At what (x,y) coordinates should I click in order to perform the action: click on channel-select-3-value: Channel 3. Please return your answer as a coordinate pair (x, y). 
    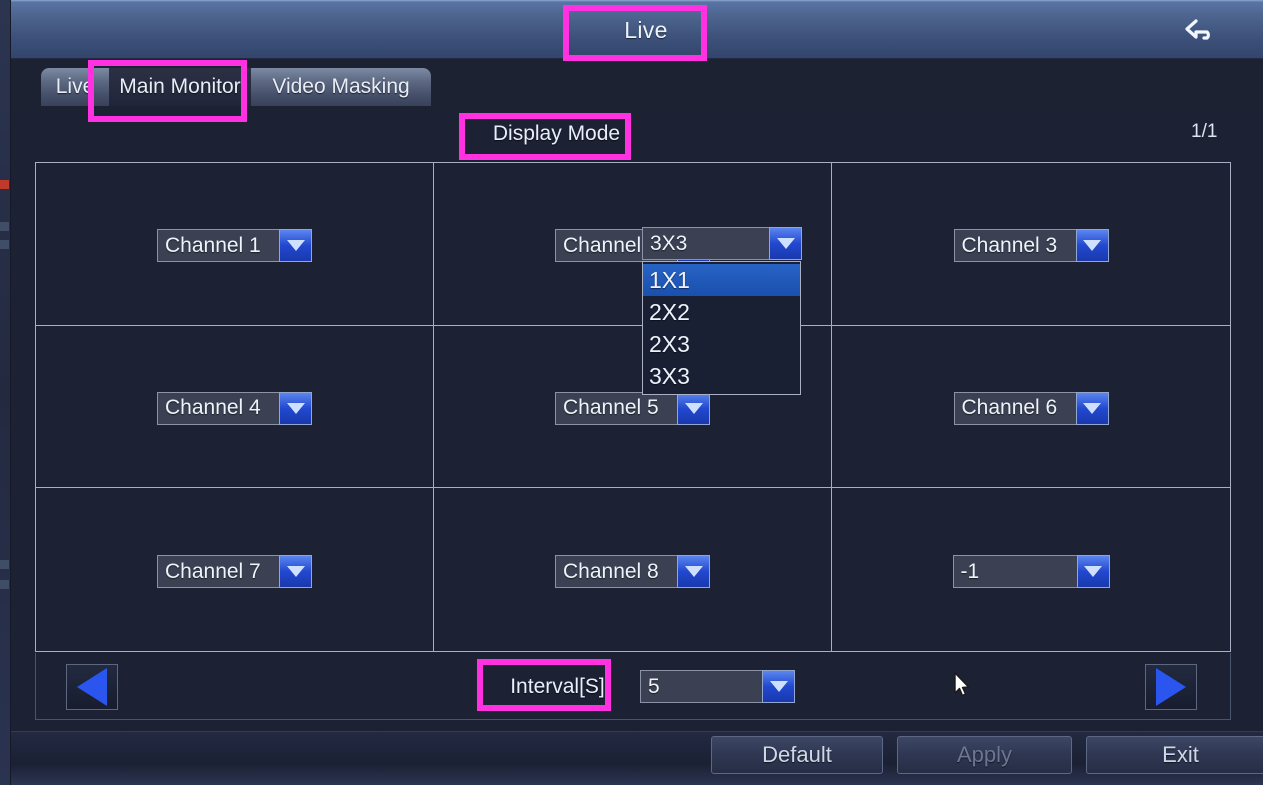
    Looking at the image, I should click on (1014, 246).